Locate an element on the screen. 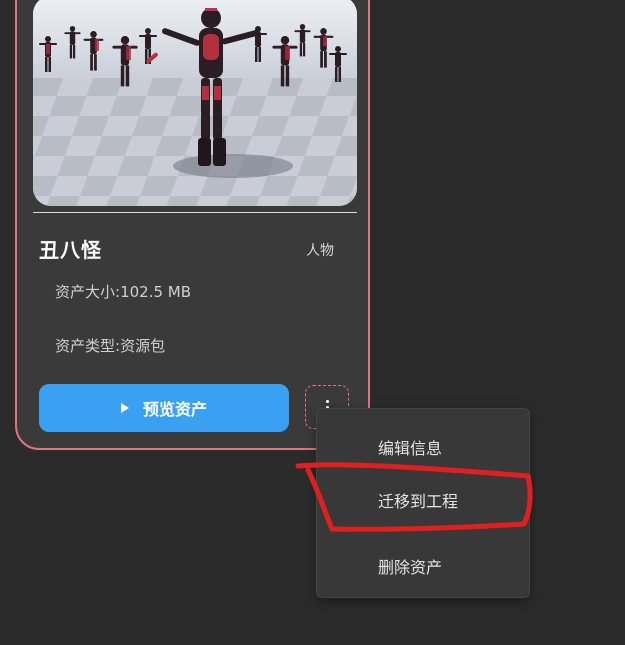  asset-size-row: 资产大小:102.5 MB is located at coordinates (123, 291).